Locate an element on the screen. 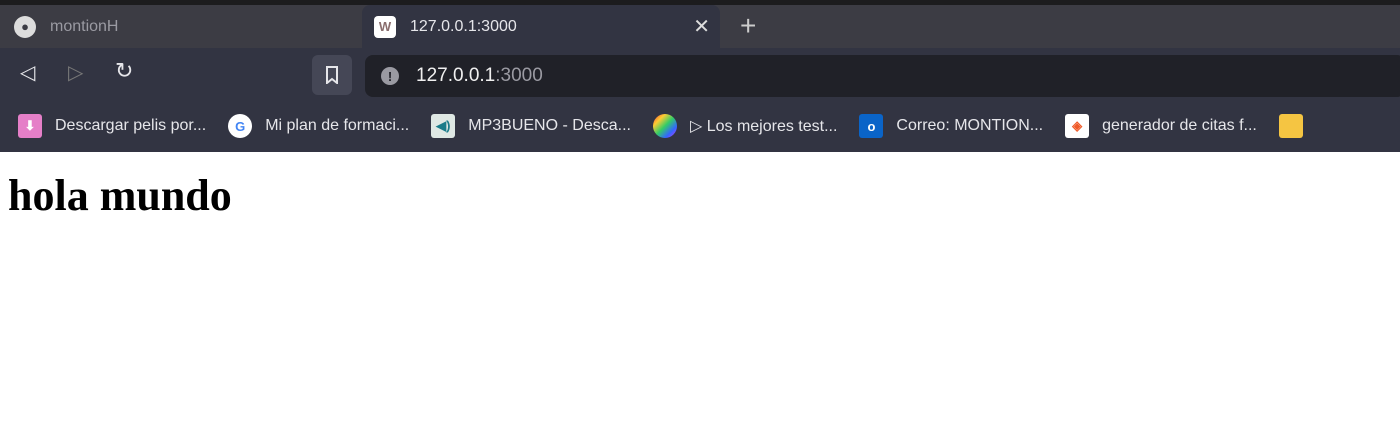 The image size is (1400, 430). bookmark-folder is located at coordinates (1297, 126).